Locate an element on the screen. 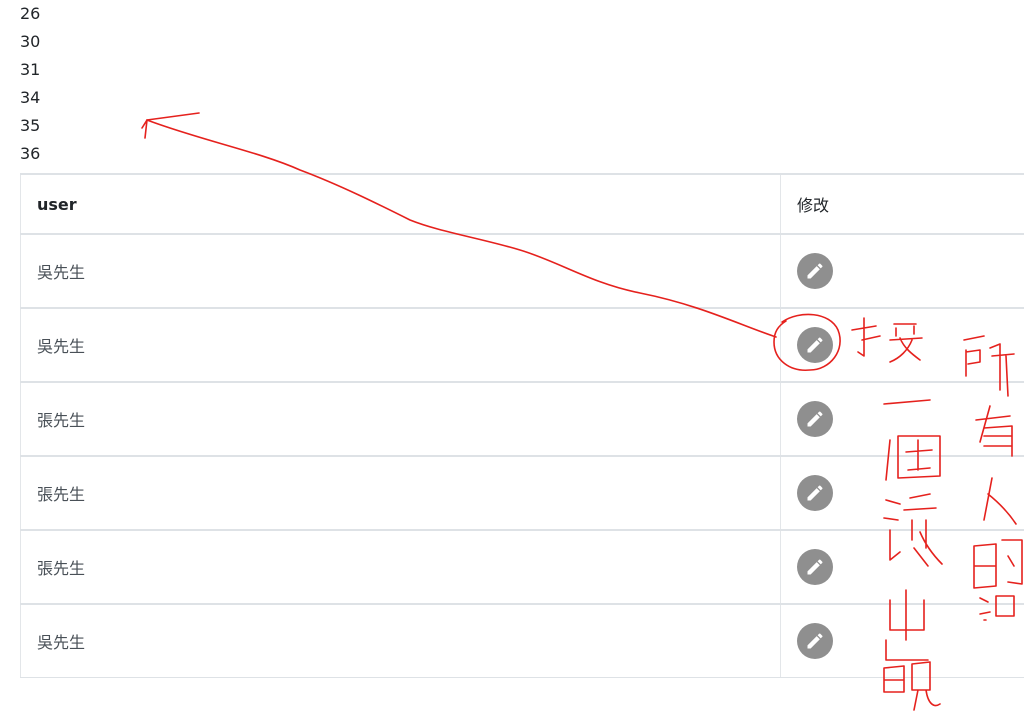 The image size is (1024, 724). id-list-item: 34 is located at coordinates (30, 97).